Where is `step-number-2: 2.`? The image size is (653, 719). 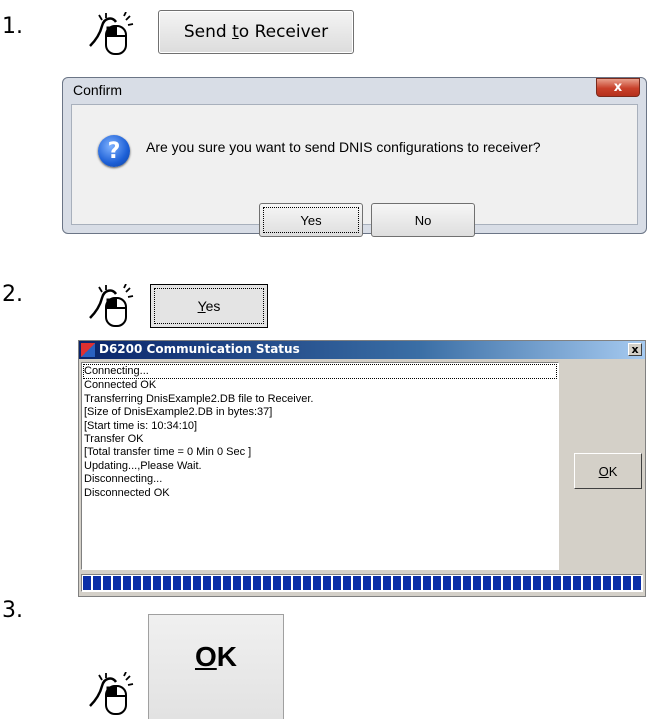 step-number-2: 2. is located at coordinates (12, 294).